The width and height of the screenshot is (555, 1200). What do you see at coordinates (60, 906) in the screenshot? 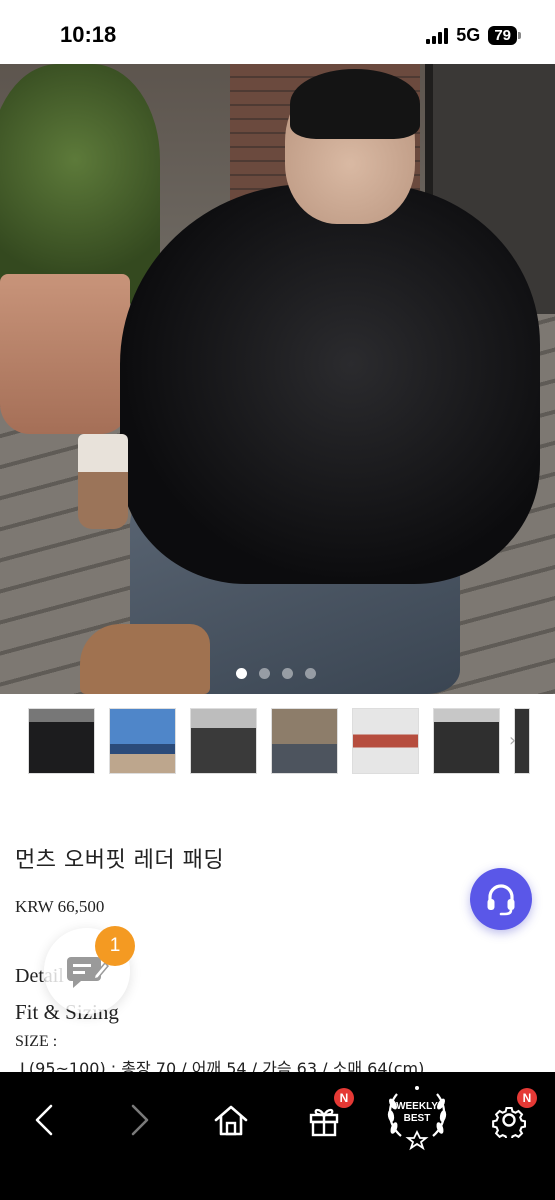
I see `product-price: KRW 66,500` at bounding box center [60, 906].